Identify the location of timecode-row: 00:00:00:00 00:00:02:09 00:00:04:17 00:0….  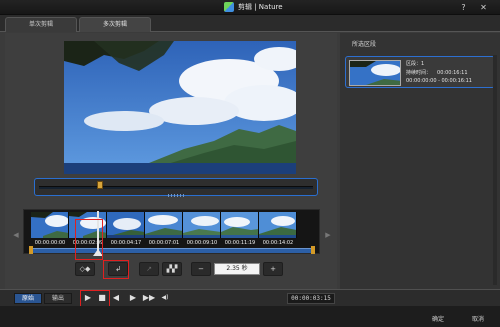
(164, 243).